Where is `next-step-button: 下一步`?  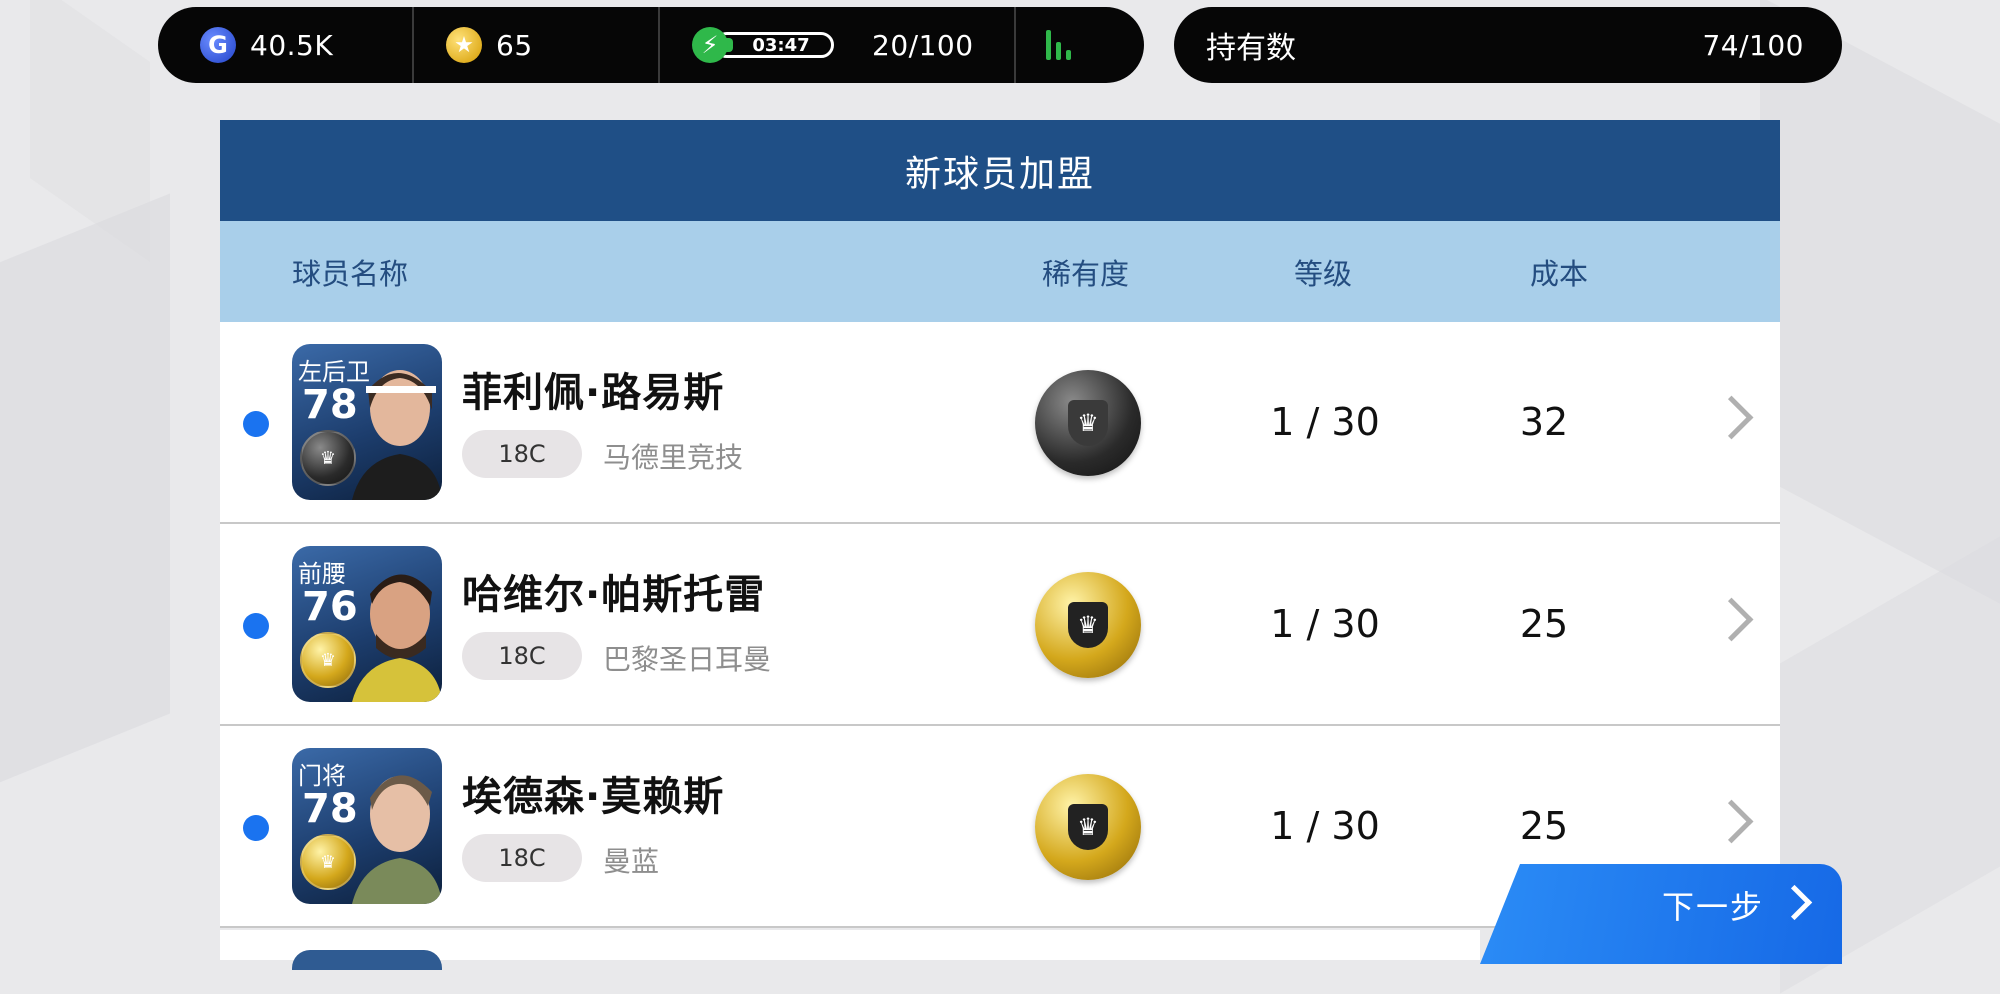
next-step-button: 下一步 is located at coordinates (1661, 914).